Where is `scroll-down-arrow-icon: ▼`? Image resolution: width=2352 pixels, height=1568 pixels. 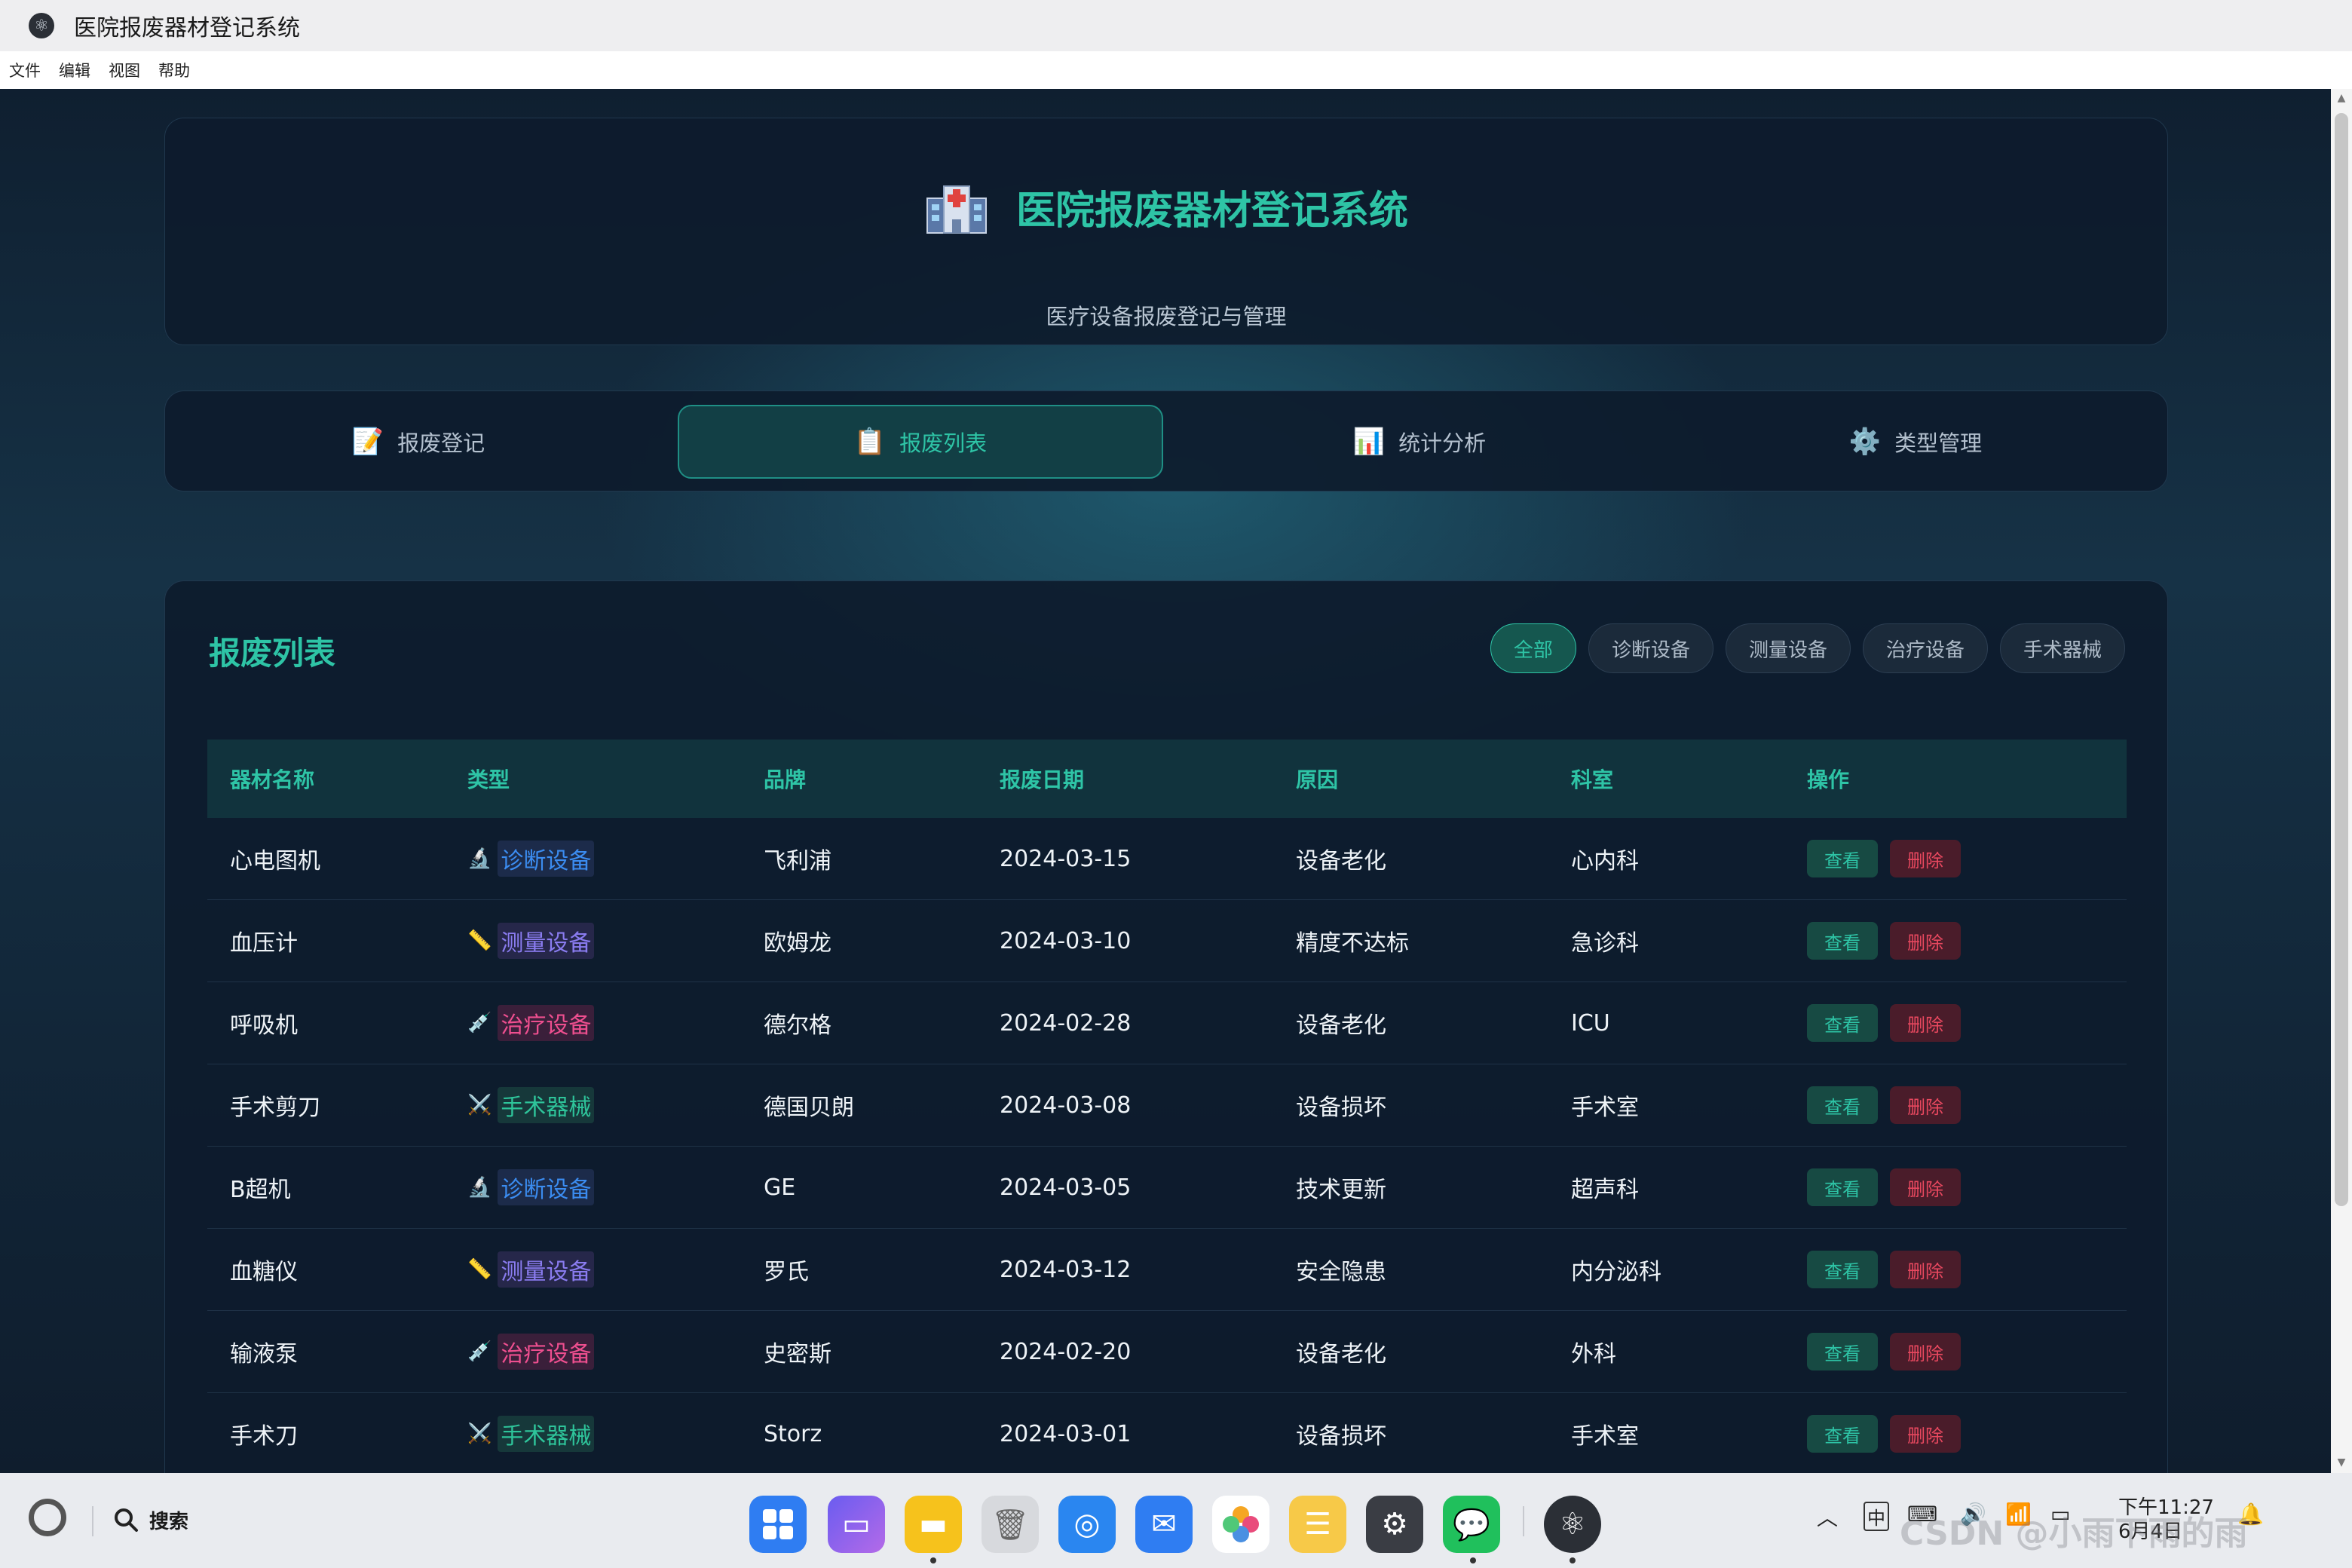
scroll-down-arrow-icon: ▼ is located at coordinates (2341, 1462).